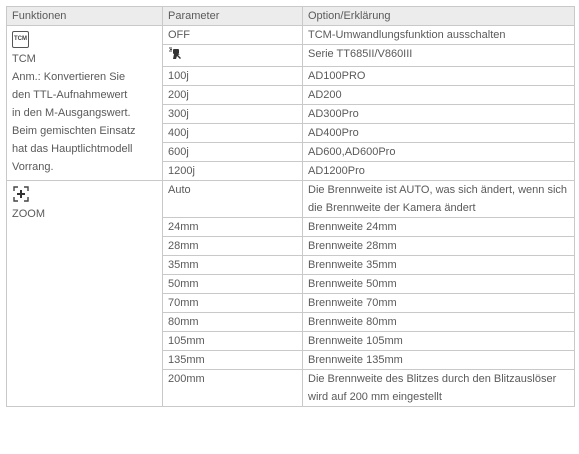 This screenshot has height=454, width=579. What do you see at coordinates (438, 95) in the screenshot?
I see `option-cell: AD200` at bounding box center [438, 95].